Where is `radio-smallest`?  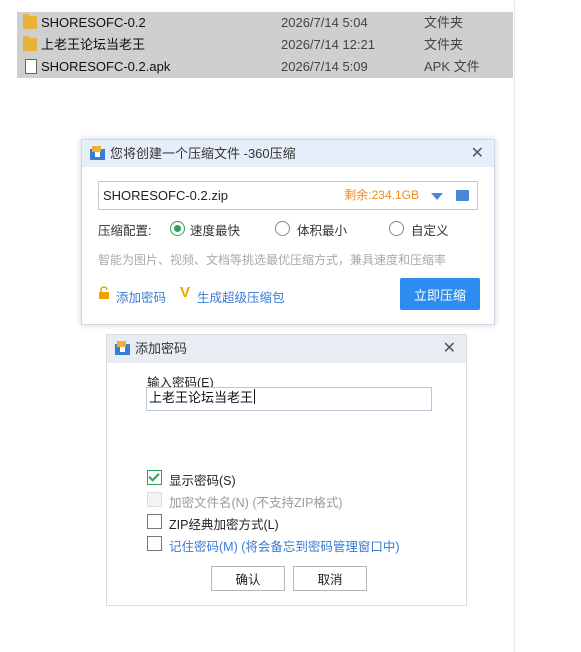
radio-smallest is located at coordinates (282, 228).